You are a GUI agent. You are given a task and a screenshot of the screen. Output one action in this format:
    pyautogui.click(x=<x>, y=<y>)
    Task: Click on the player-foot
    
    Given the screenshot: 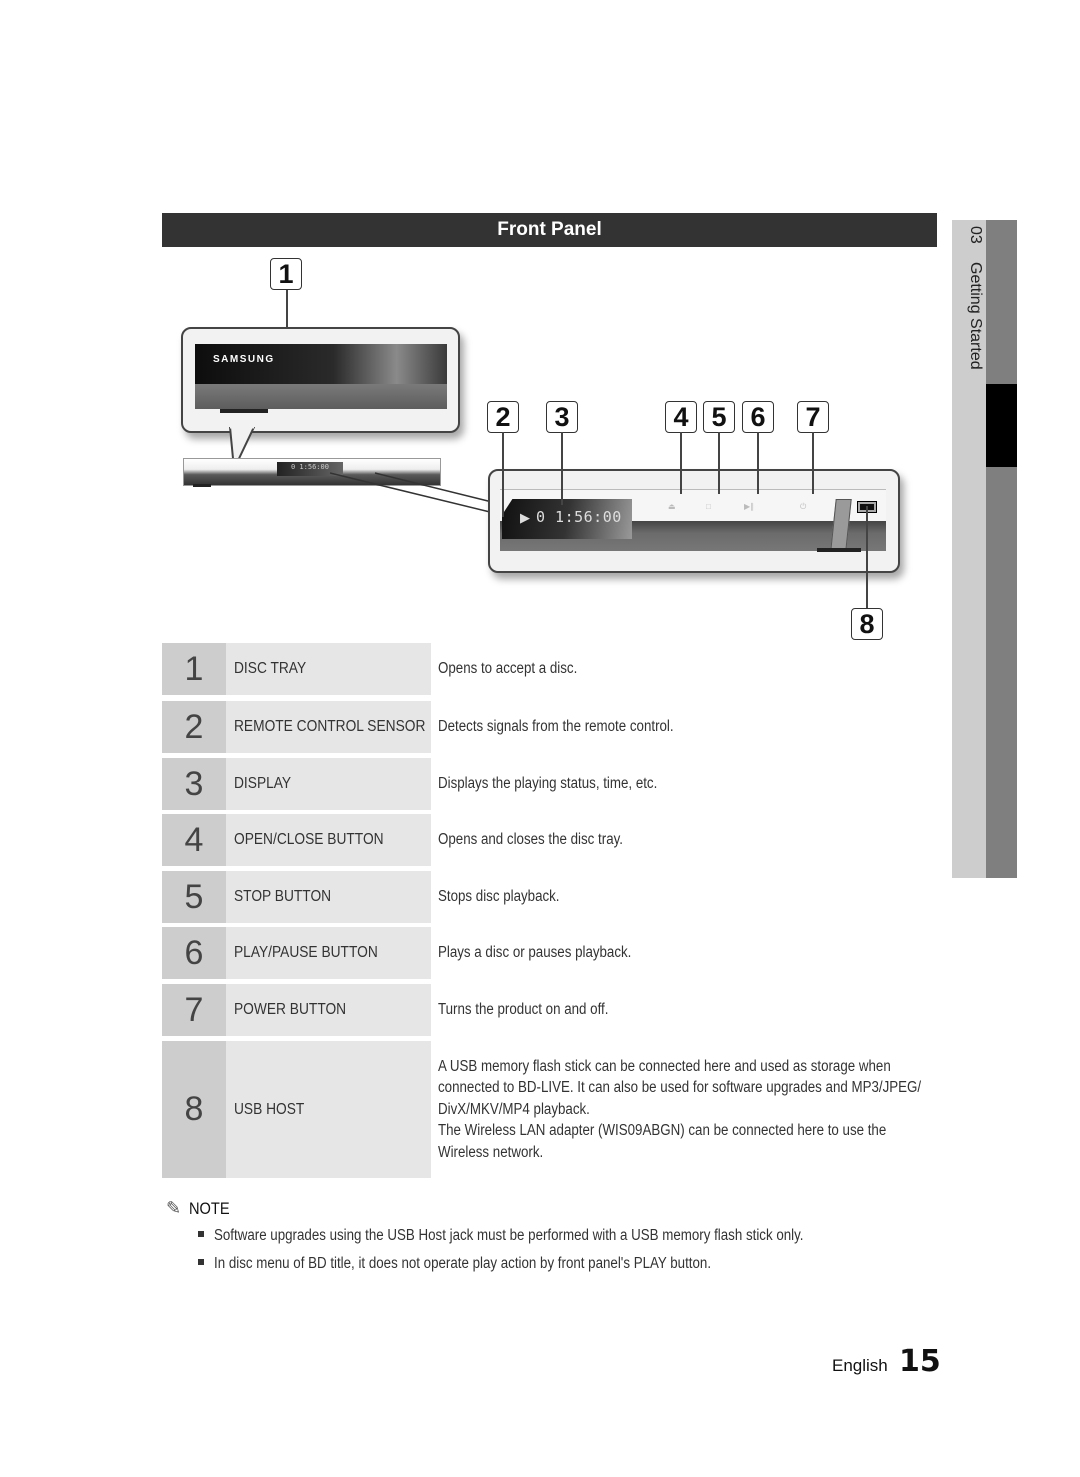 What is the action you would take?
    pyautogui.click(x=202, y=485)
    